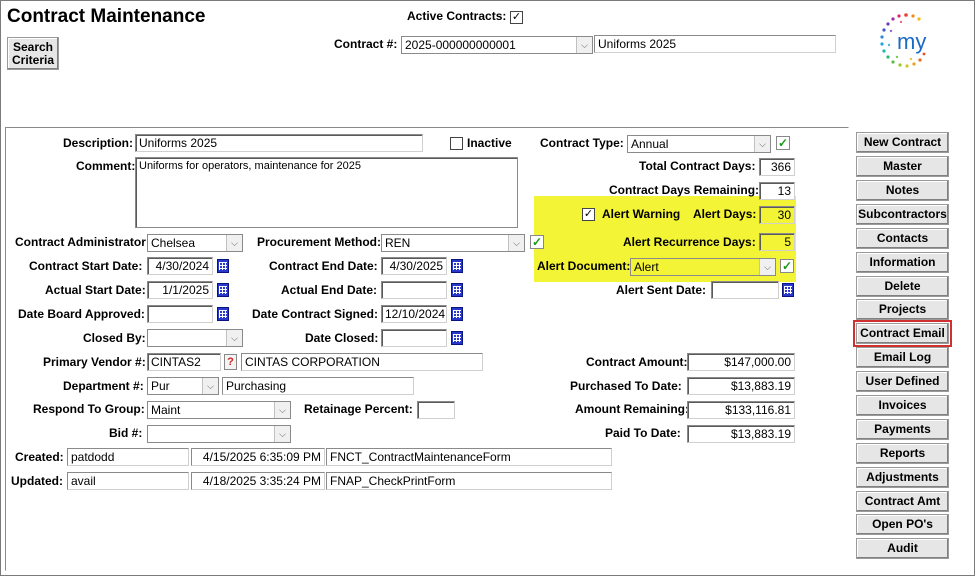  I want to click on notes-button: Notes, so click(902, 190).